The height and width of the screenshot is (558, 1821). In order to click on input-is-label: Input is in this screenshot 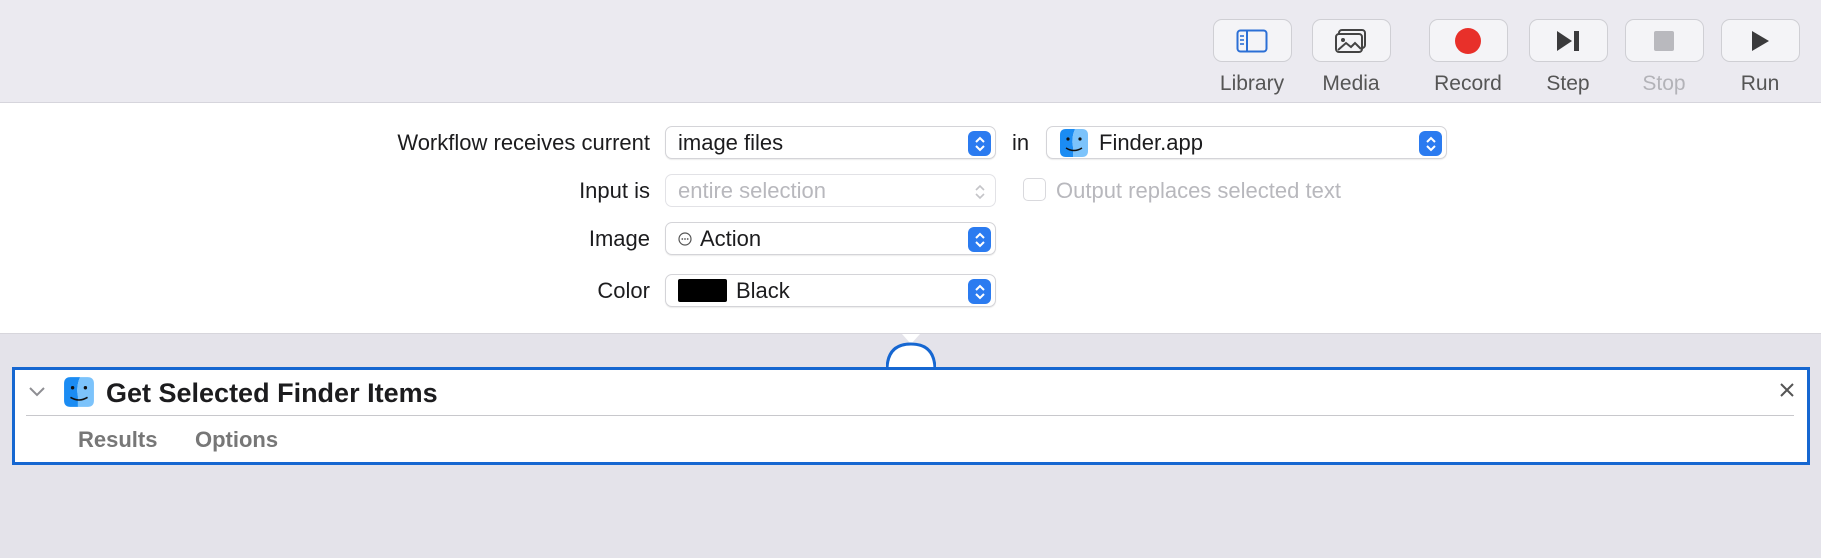, I will do `click(614, 190)`.